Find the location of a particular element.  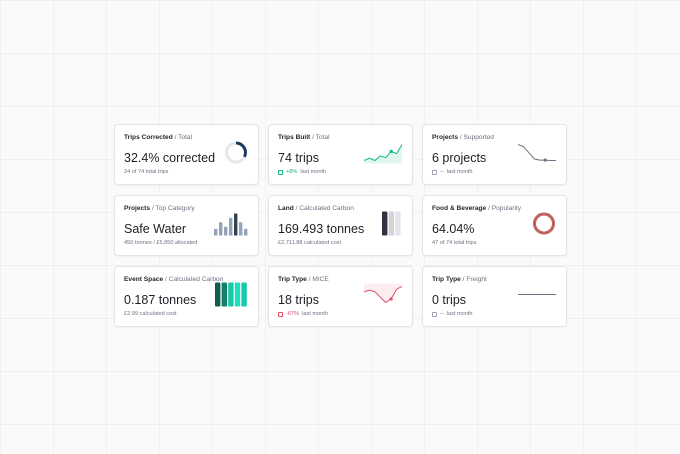

card-subtext: £2.99 calculated cost is located at coordinates (186, 314).